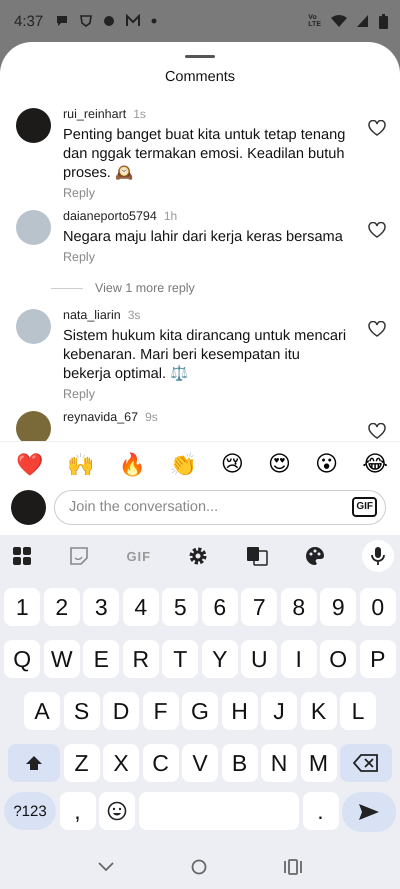 This screenshot has height=889, width=400. What do you see at coordinates (279, 464) in the screenshot?
I see `reaction-emoji: 😍` at bounding box center [279, 464].